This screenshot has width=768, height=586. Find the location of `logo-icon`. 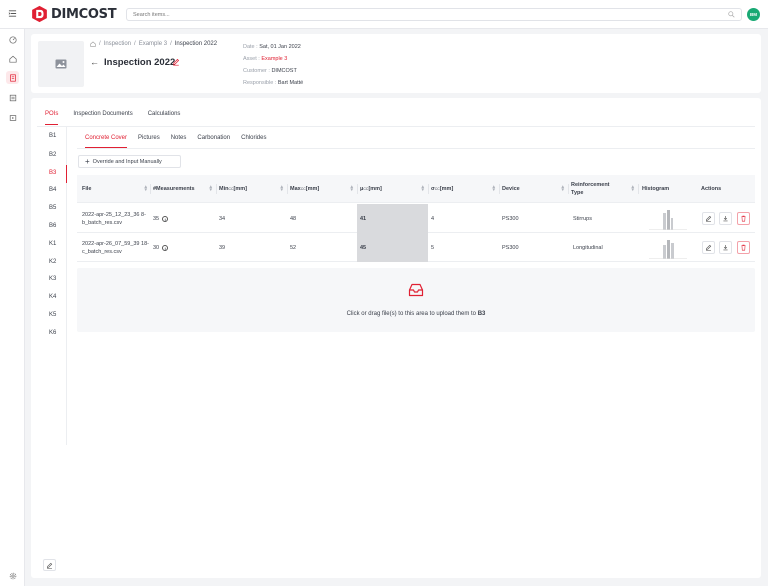

logo-icon is located at coordinates (39, 14).